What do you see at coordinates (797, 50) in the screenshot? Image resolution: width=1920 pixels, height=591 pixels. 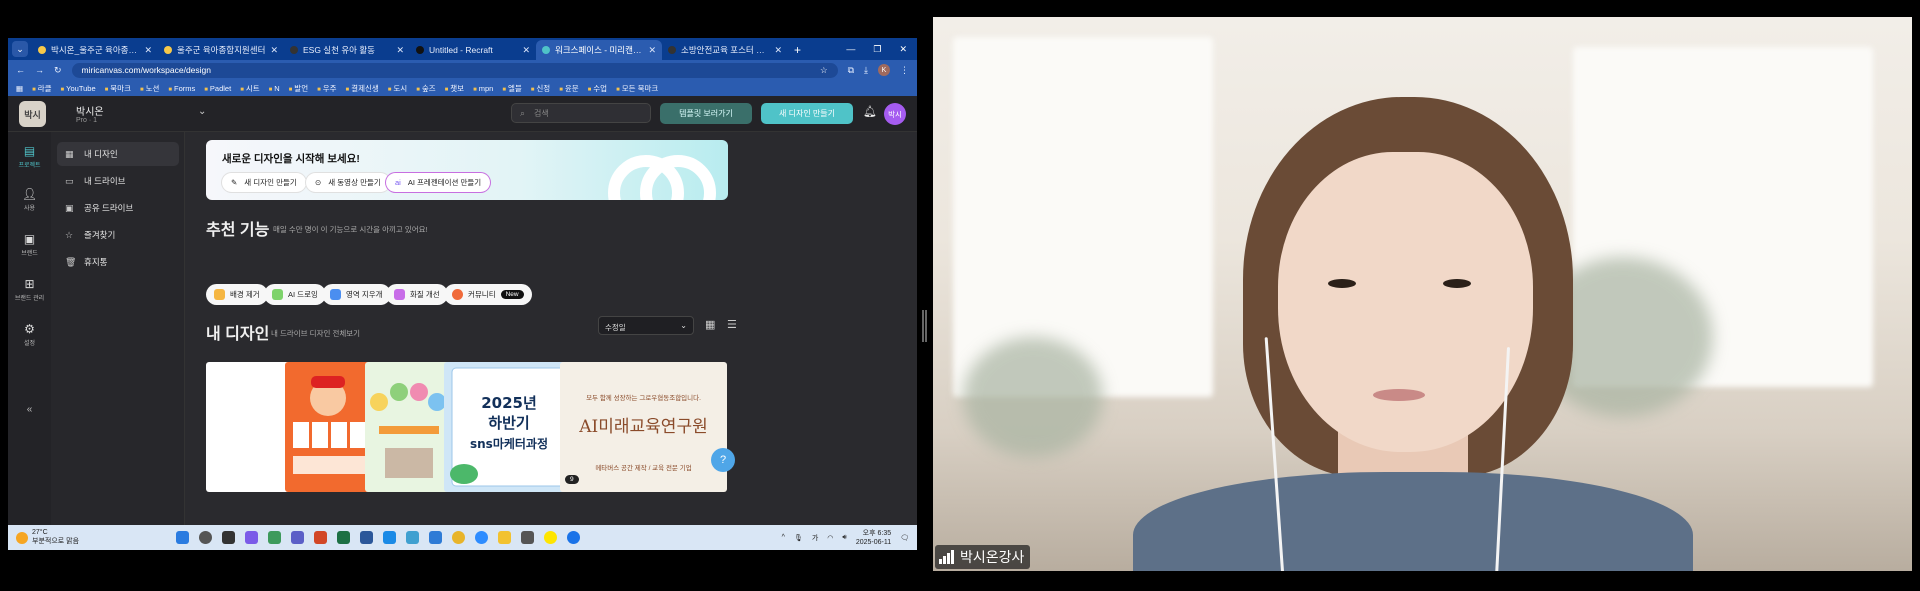 I see `new-tab-icon: +` at bounding box center [797, 50].